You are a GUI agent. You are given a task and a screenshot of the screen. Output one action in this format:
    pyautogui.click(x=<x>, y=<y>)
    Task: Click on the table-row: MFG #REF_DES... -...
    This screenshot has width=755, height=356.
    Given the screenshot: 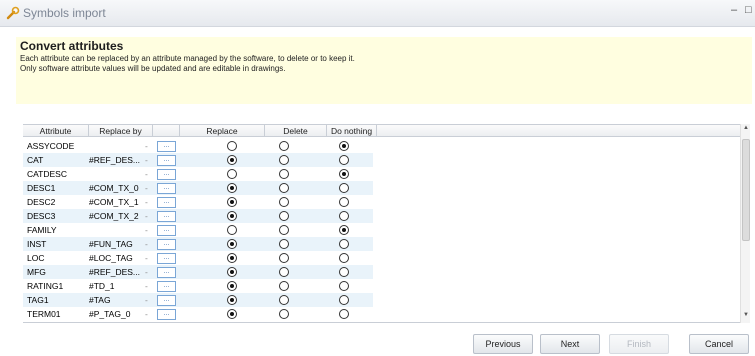 What is the action you would take?
    pyautogui.click(x=198, y=272)
    